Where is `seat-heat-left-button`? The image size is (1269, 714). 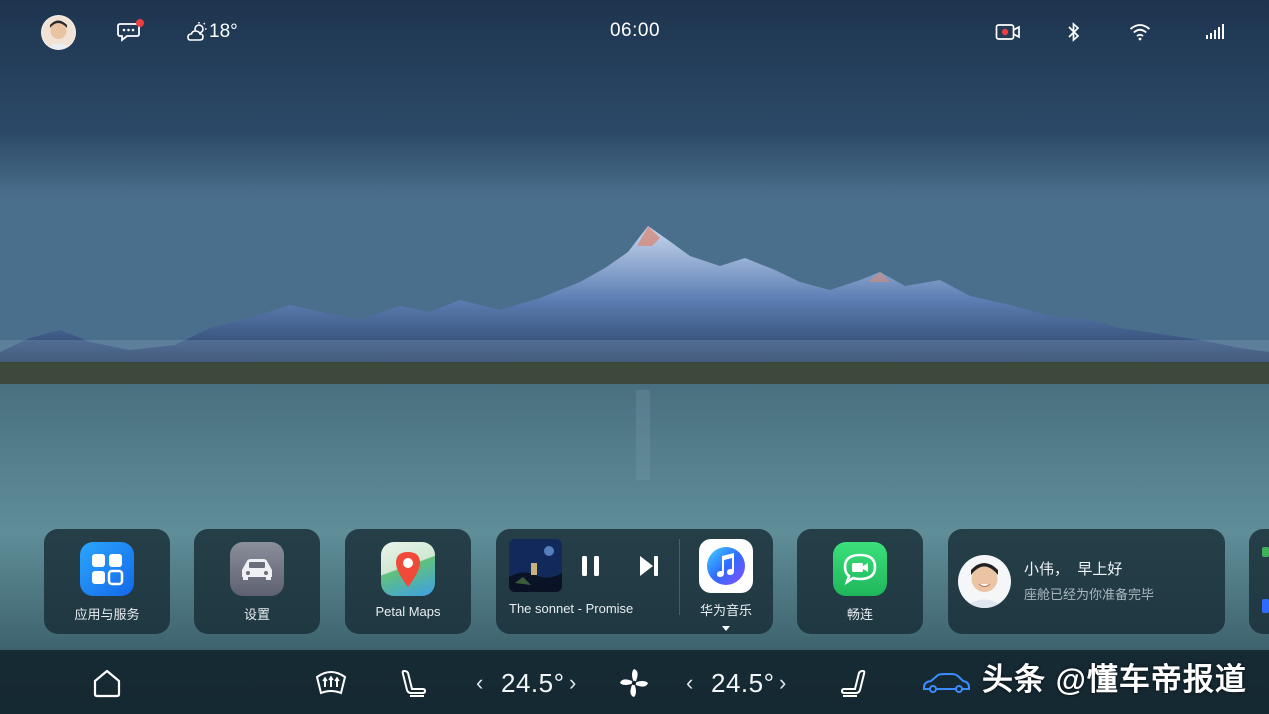 seat-heat-left-button is located at coordinates (413, 683).